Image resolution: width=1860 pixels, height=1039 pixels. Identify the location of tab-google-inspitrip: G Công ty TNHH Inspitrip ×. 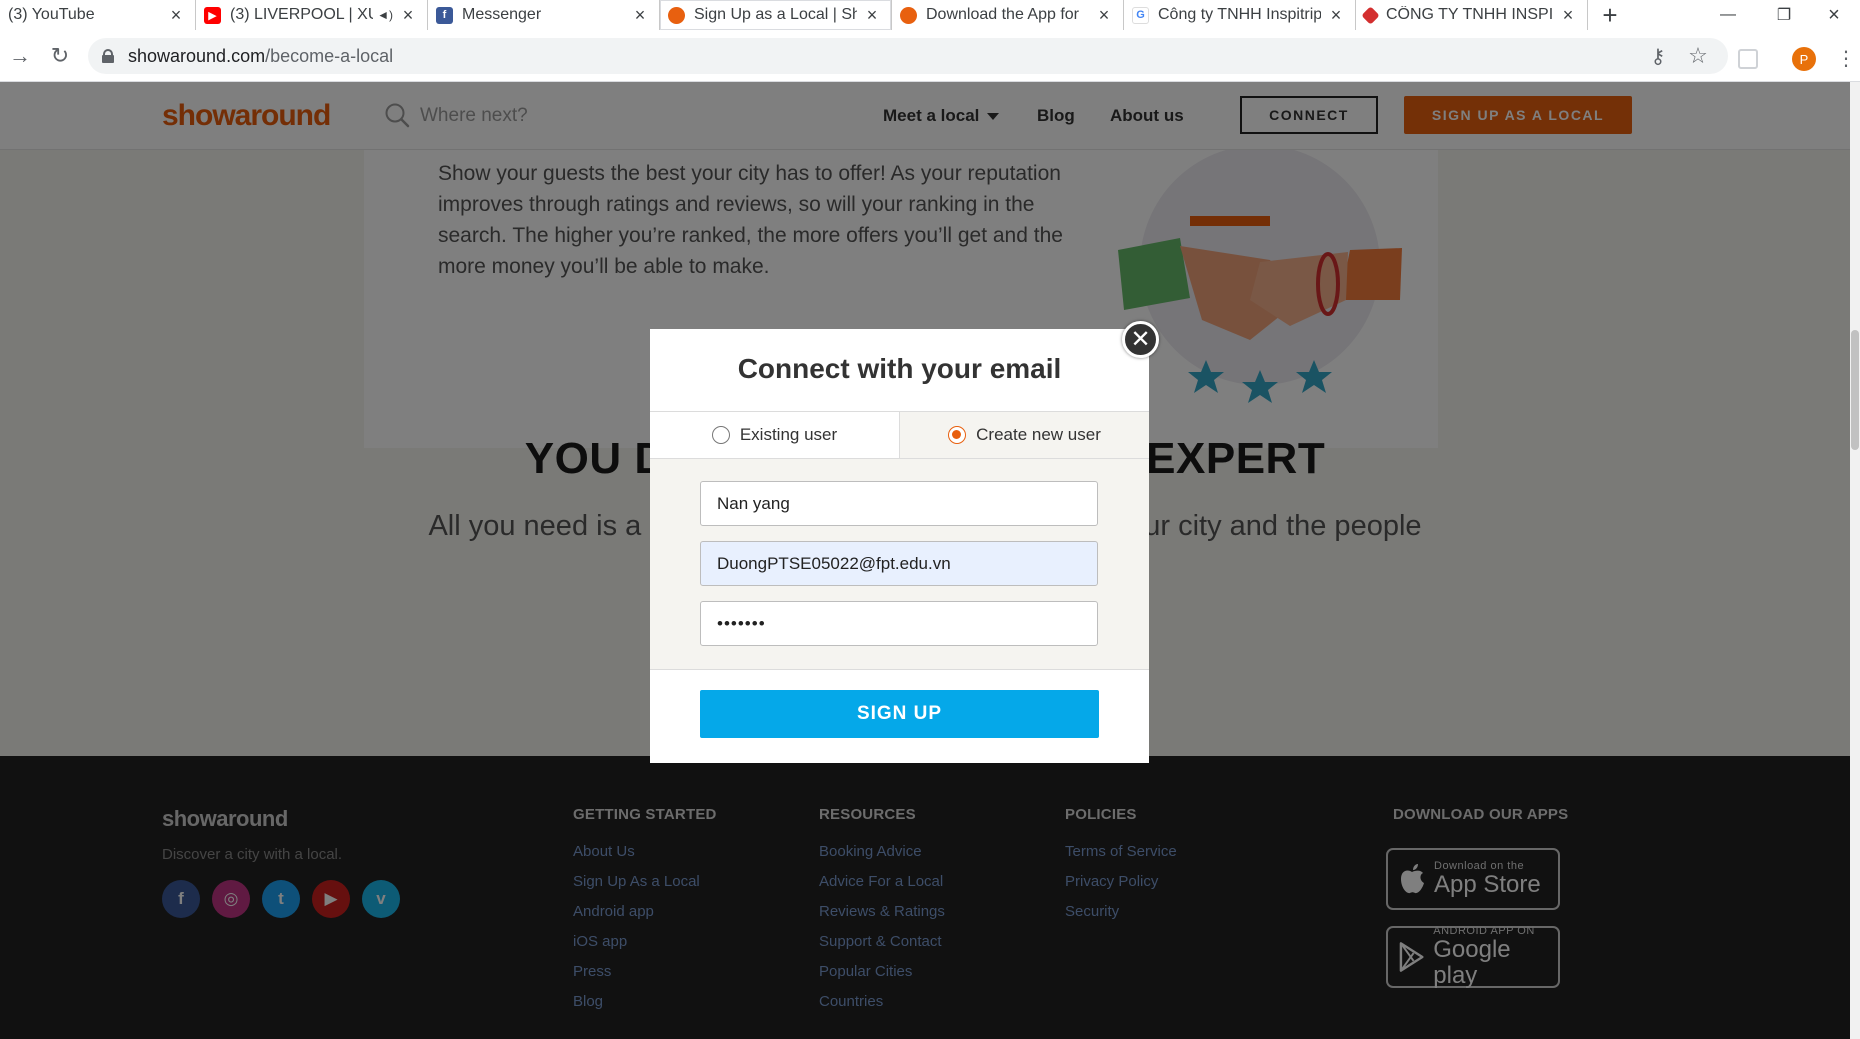
(1240, 15).